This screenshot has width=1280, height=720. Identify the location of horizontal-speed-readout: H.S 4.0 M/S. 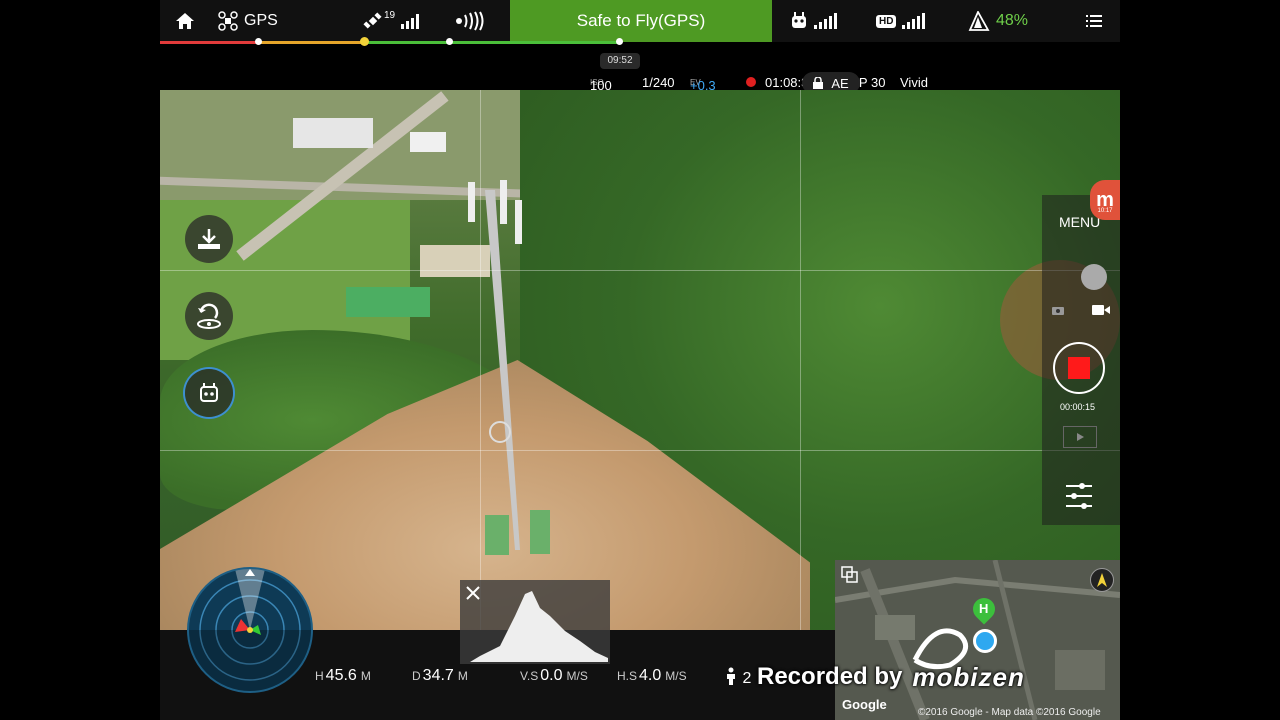
(652, 675).